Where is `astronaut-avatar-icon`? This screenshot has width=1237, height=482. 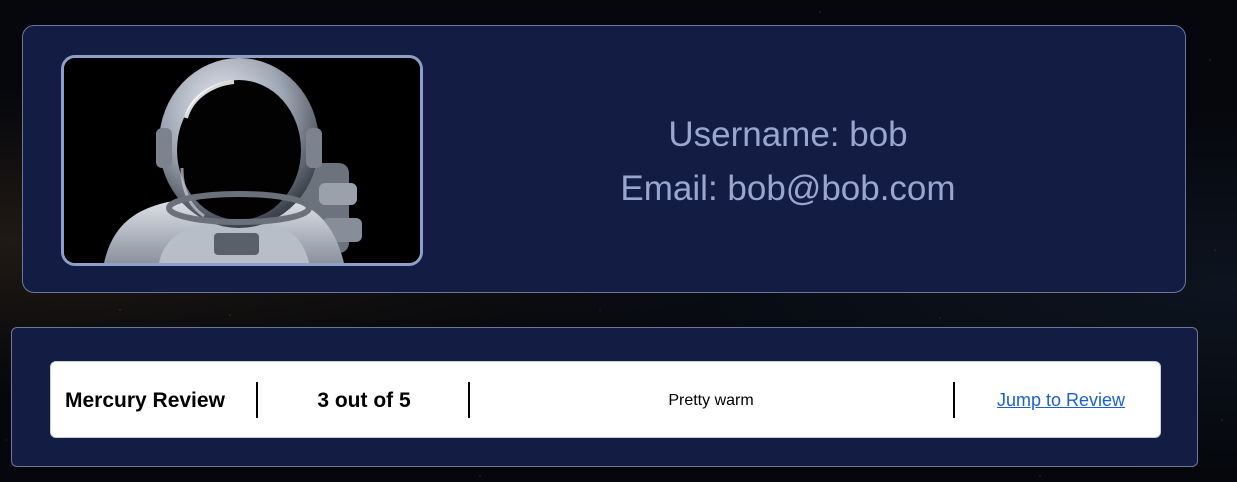 astronaut-avatar-icon is located at coordinates (242, 160).